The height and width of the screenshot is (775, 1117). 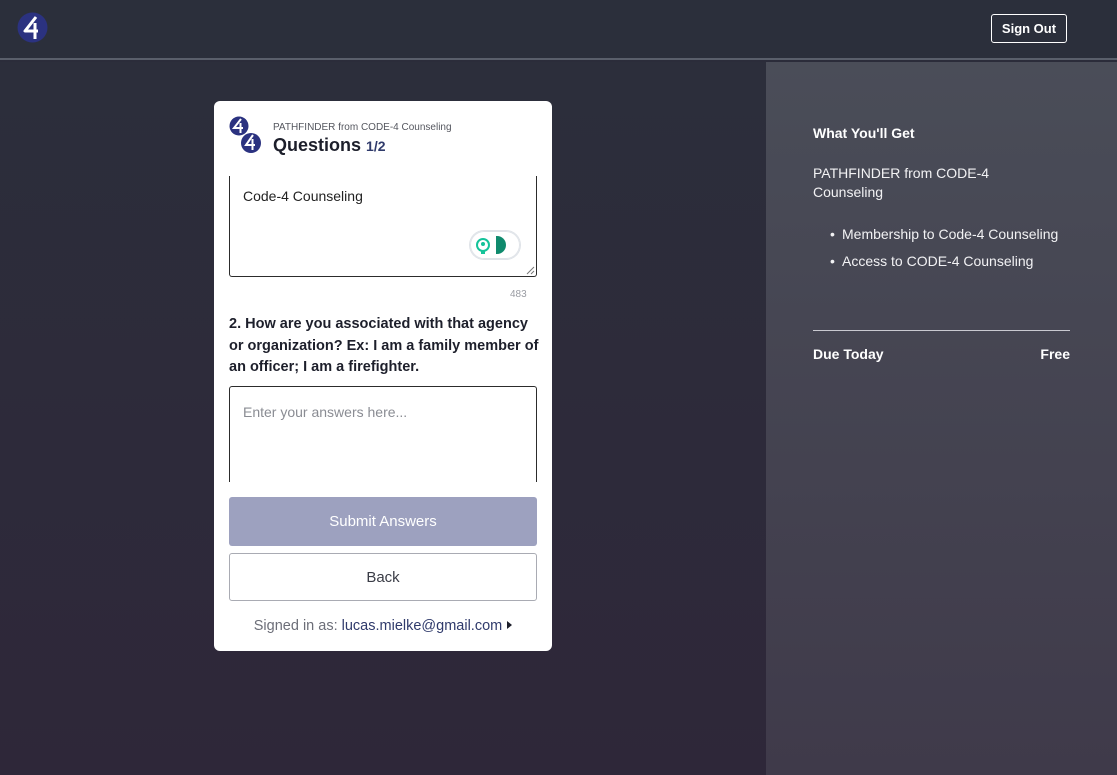 What do you see at coordinates (383, 577) in the screenshot?
I see `back-button: Back` at bounding box center [383, 577].